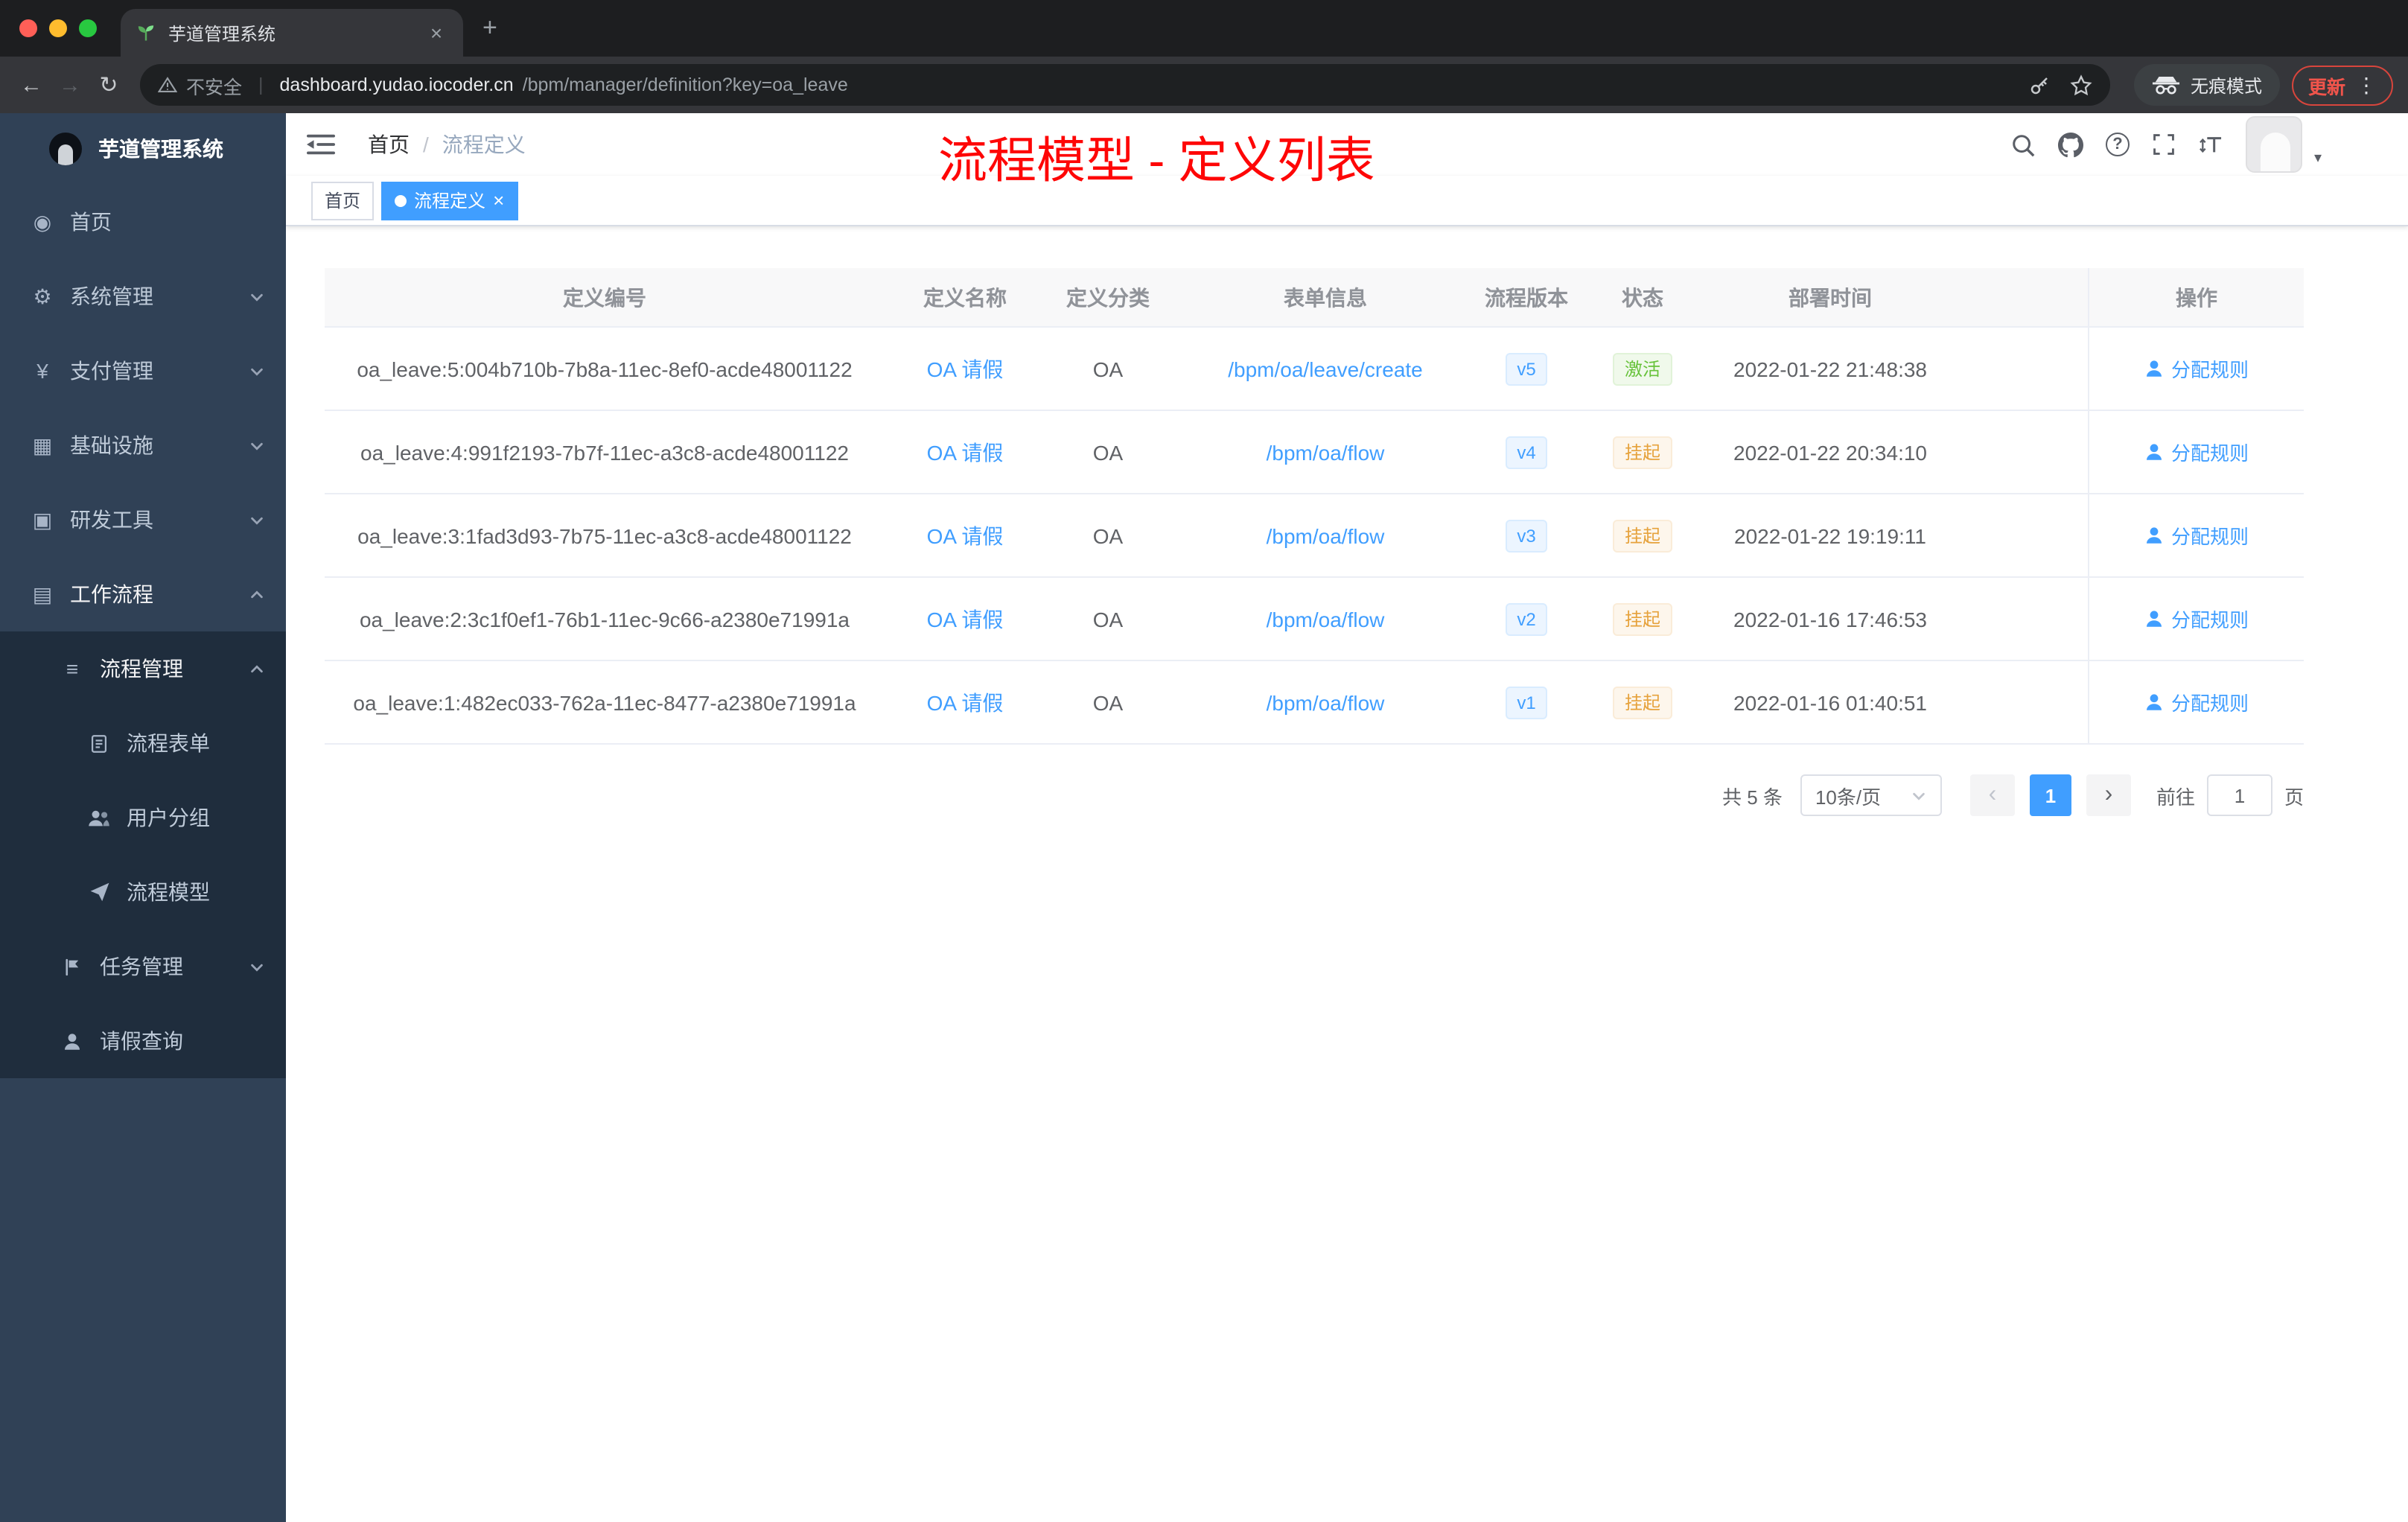  Describe the element at coordinates (2039, 85) in the screenshot. I see `password-key-icon` at that location.